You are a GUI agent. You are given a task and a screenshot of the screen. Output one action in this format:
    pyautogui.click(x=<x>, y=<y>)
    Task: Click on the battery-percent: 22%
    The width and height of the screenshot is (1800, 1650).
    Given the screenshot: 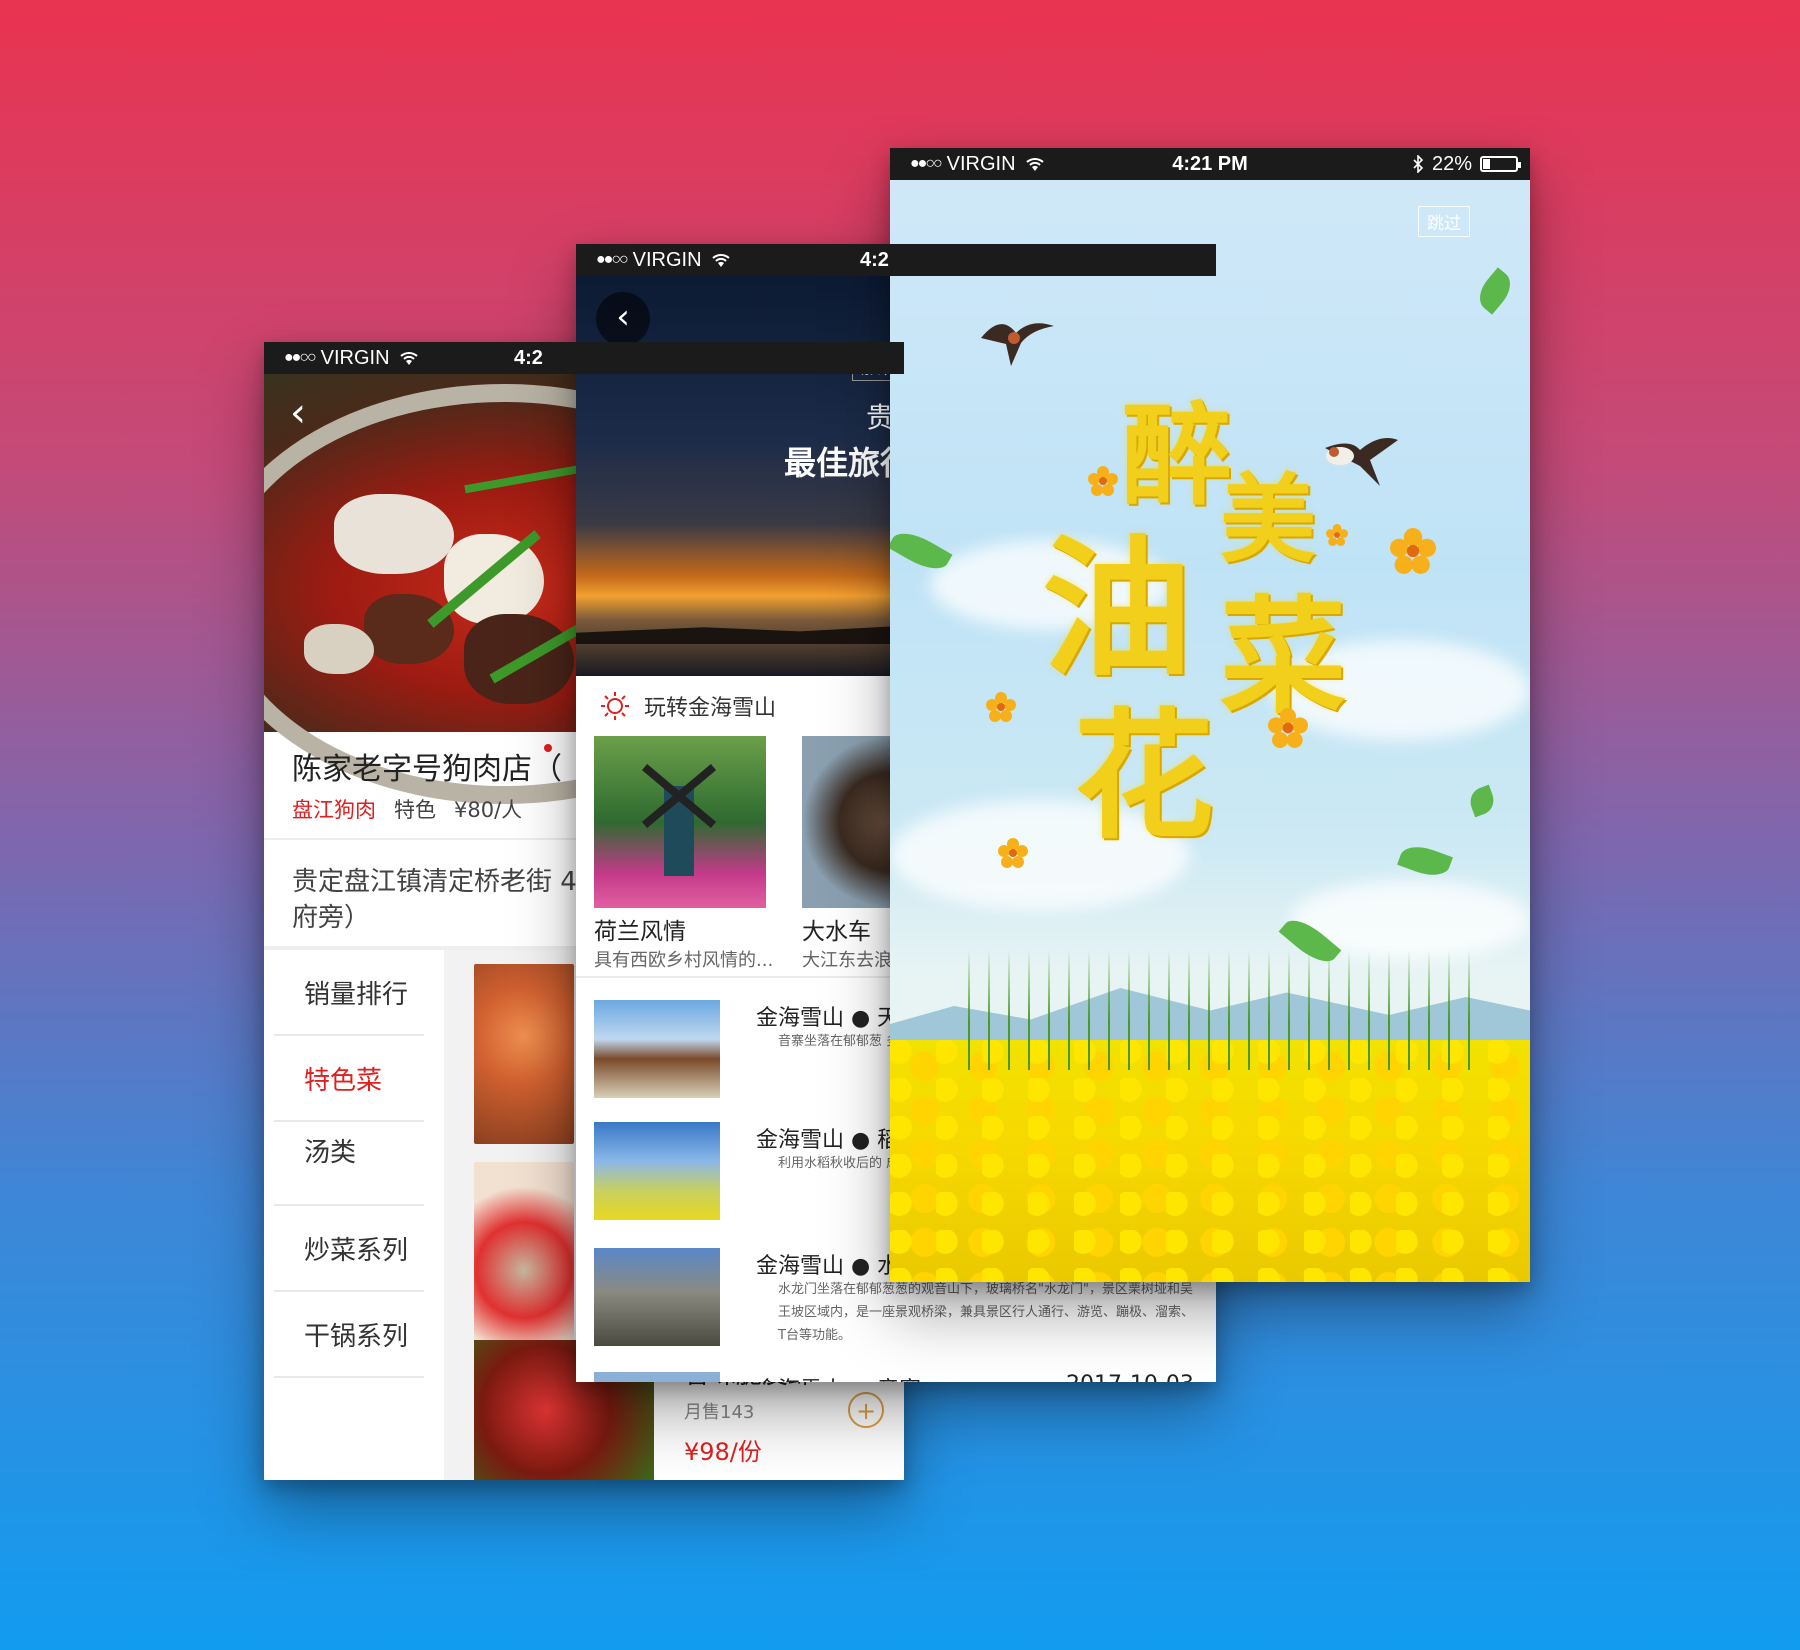 What is the action you would take?
    pyautogui.click(x=1451, y=163)
    